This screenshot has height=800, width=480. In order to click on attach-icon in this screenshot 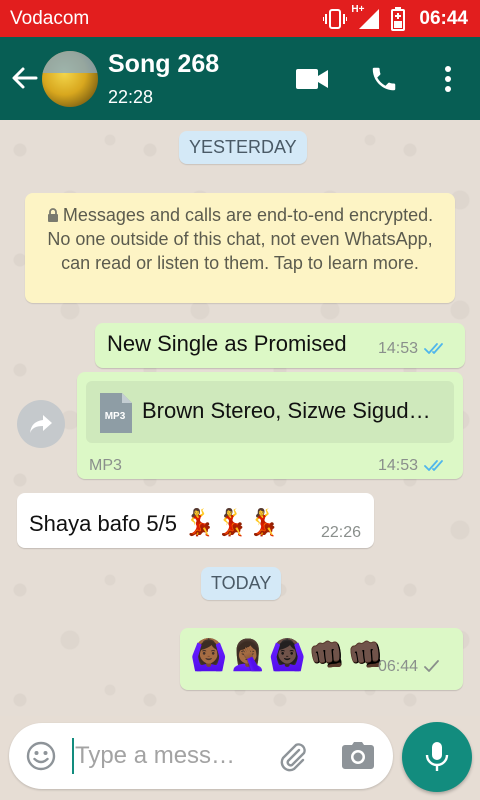, I will do `click(293, 757)`.